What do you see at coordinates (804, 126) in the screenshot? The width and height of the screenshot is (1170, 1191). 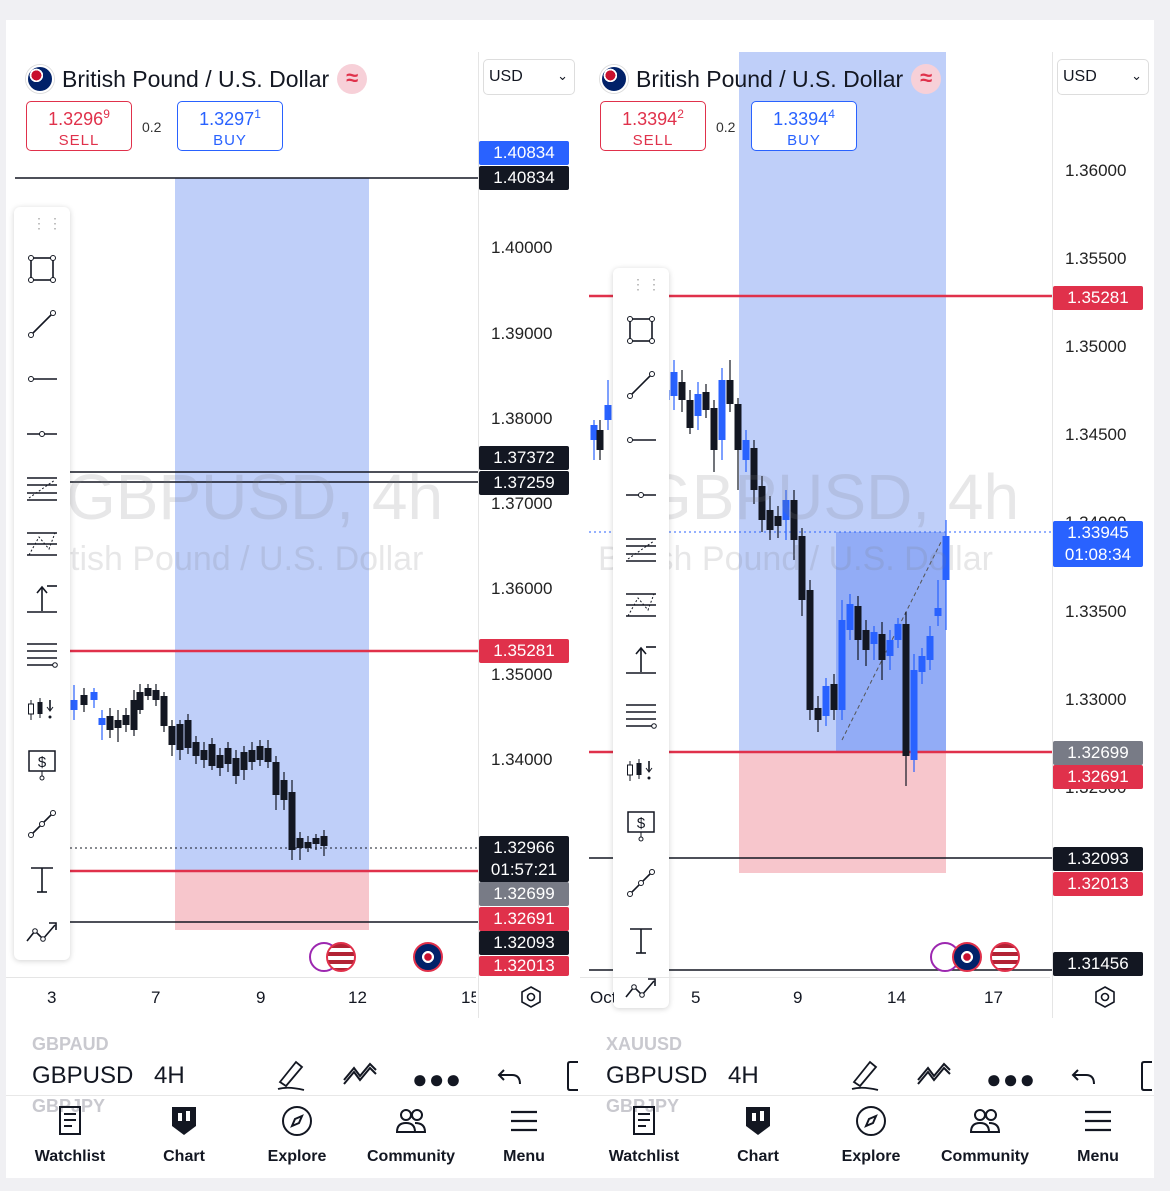 I see `buy-button: 1.33944 BUY` at bounding box center [804, 126].